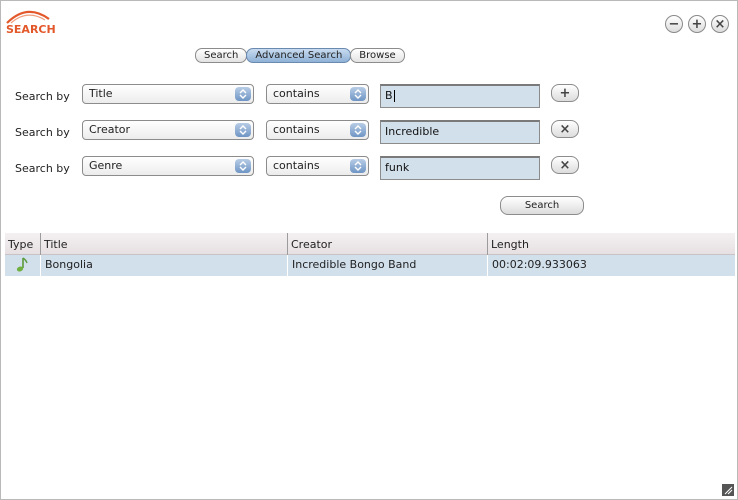  Describe the element at coordinates (168, 166) in the screenshot. I see `field-select: Genre` at that location.